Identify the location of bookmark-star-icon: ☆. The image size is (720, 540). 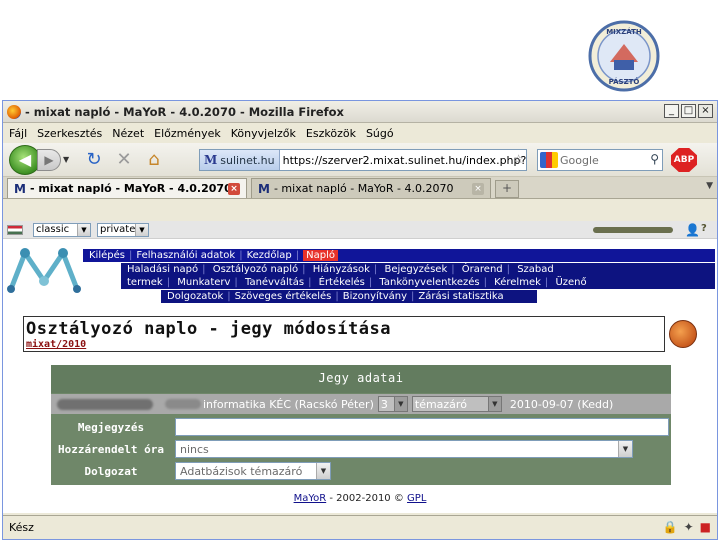
(518, 159).